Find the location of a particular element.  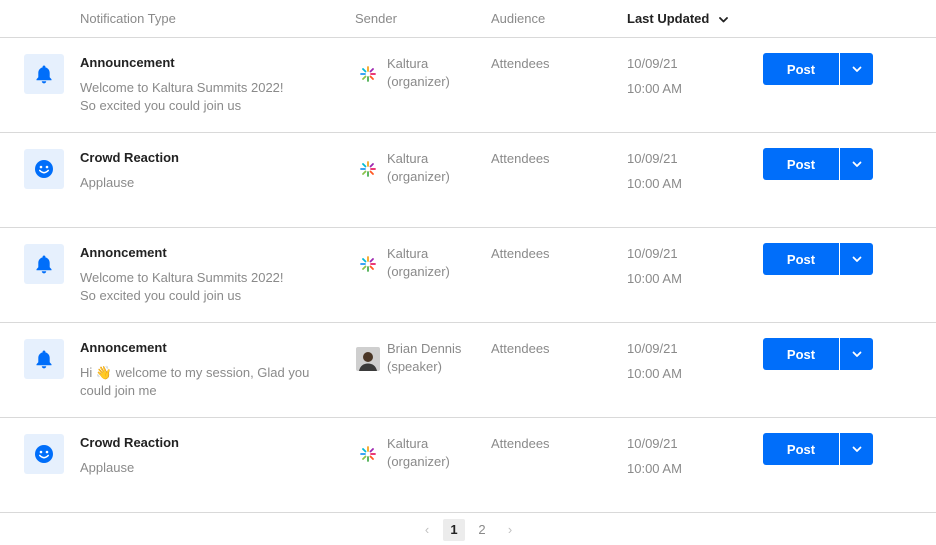

pagination-next-button: › is located at coordinates (510, 530).